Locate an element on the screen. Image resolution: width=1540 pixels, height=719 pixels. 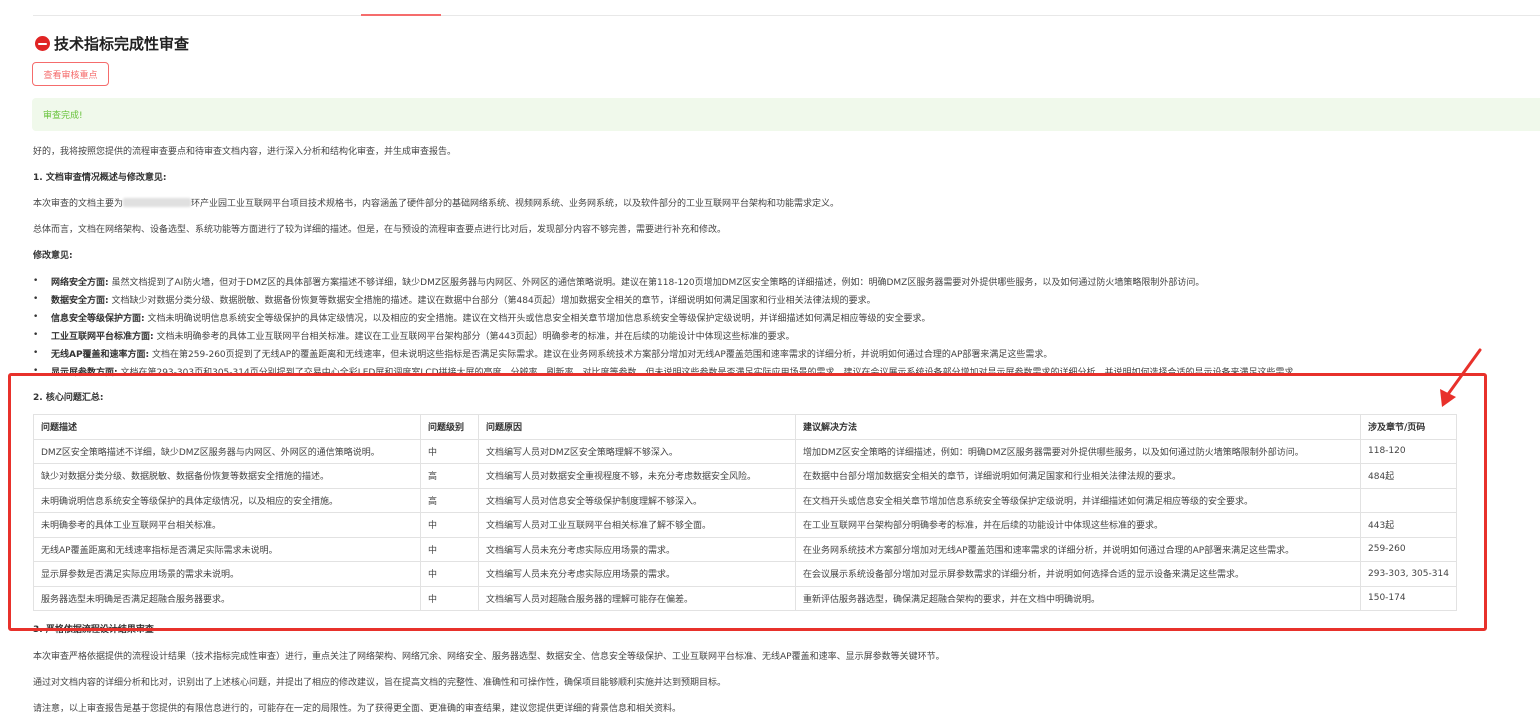
section2-heading: 2. 核心问题汇总: is located at coordinates (68, 398).